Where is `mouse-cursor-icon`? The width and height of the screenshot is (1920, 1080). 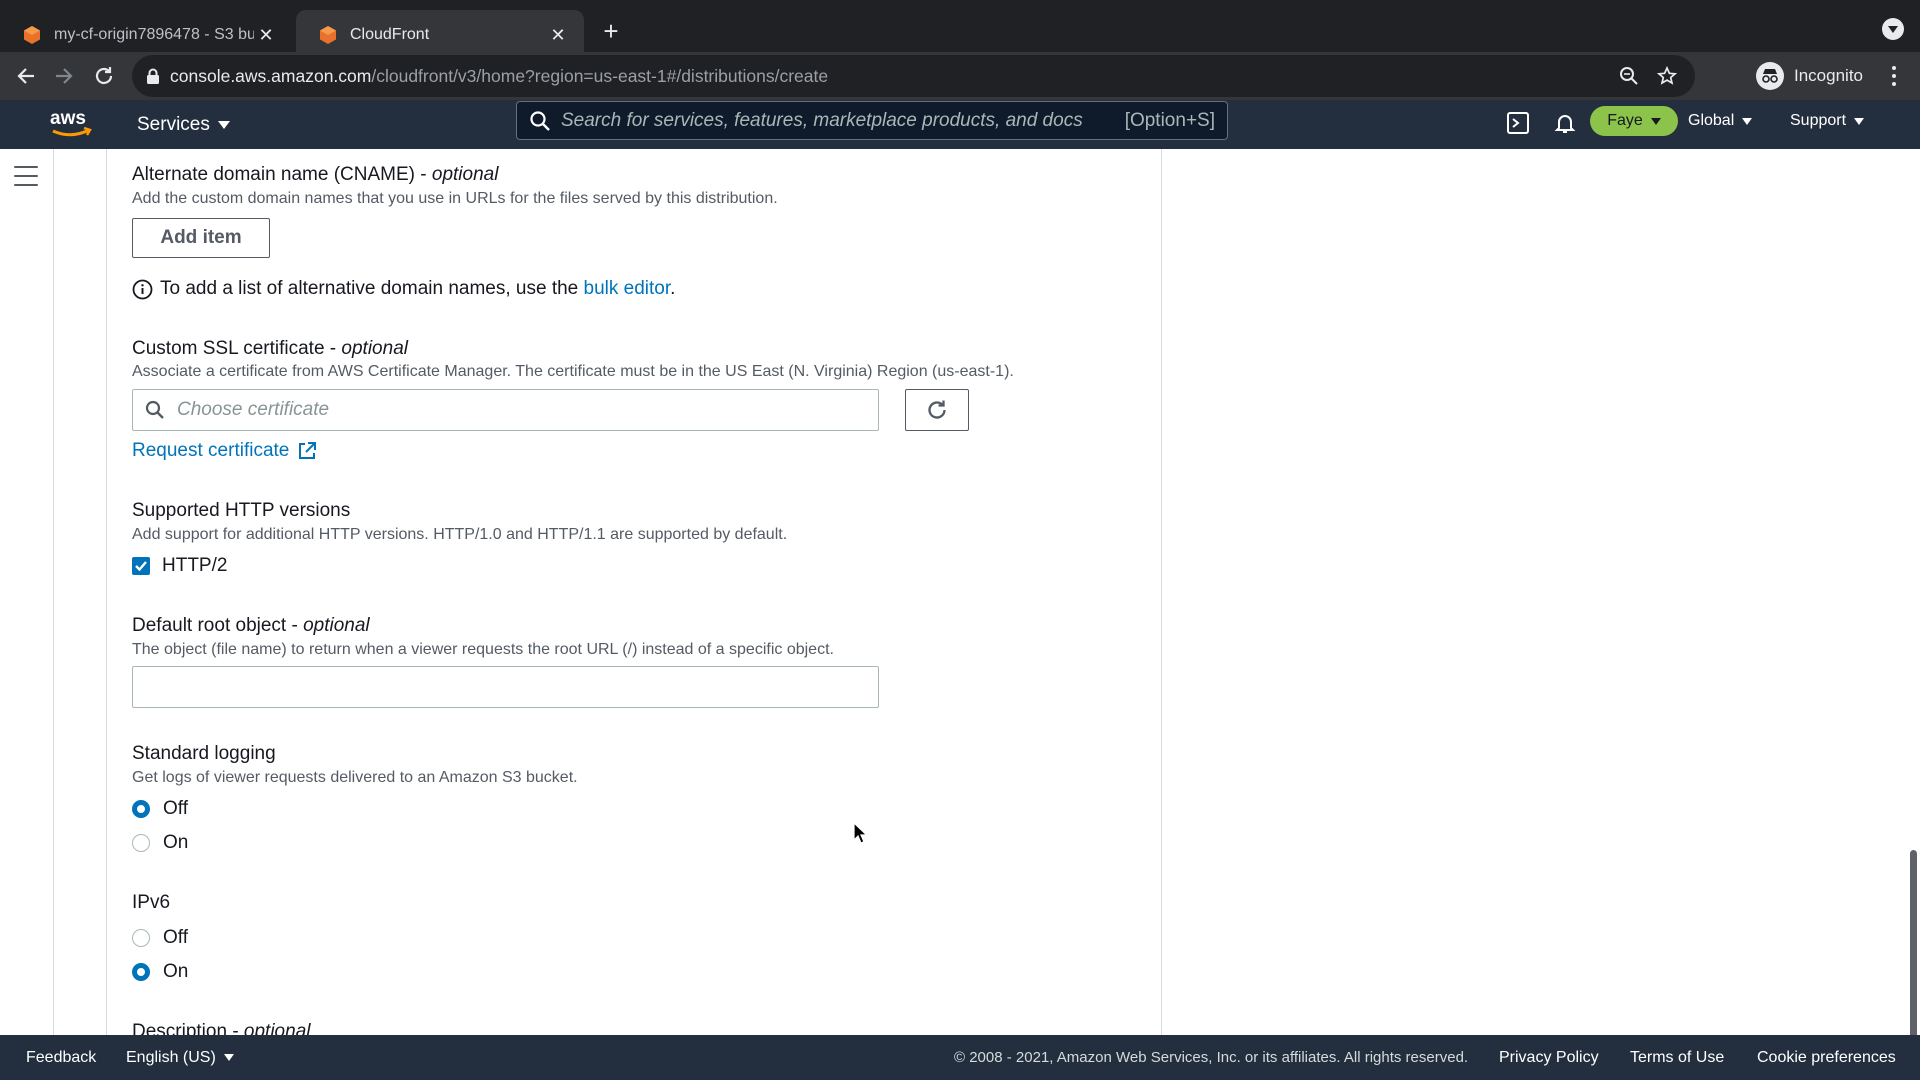 mouse-cursor-icon is located at coordinates (860, 833).